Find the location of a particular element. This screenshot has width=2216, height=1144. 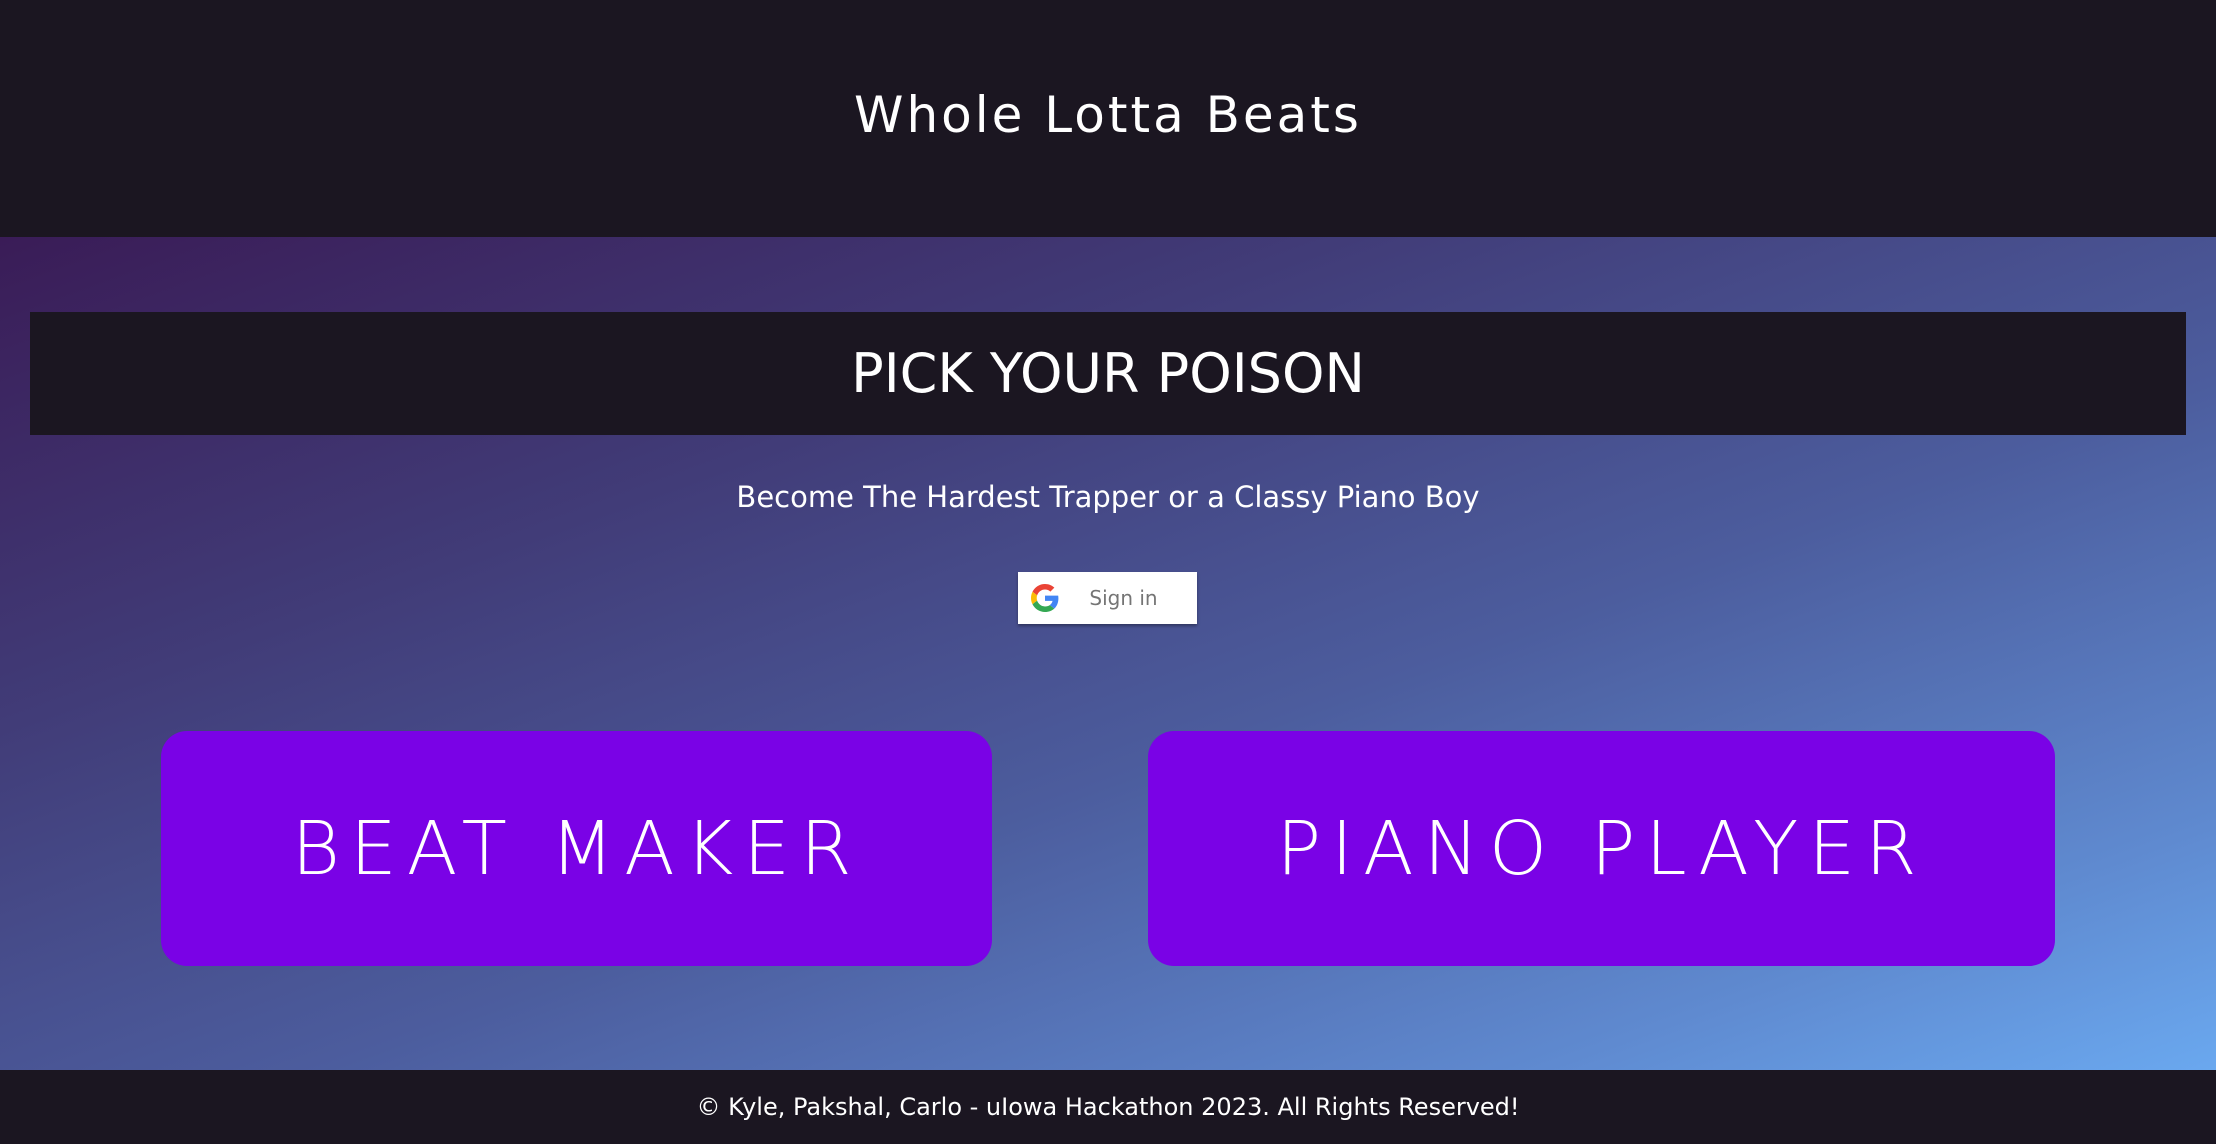

google-icon is located at coordinates (1045, 598).